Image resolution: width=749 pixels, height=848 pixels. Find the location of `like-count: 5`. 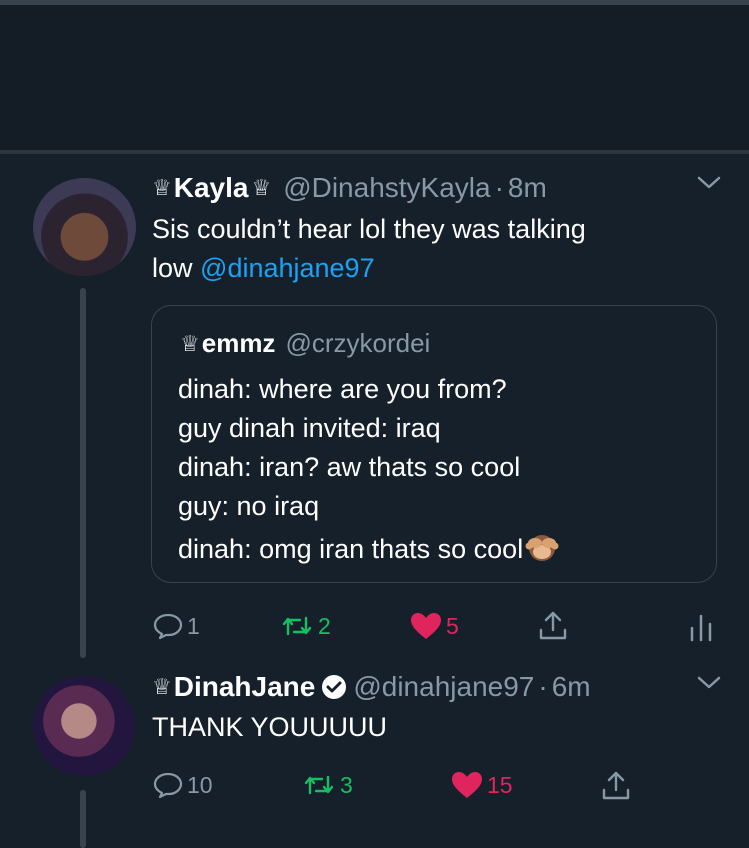

like-count: 5 is located at coordinates (452, 625).